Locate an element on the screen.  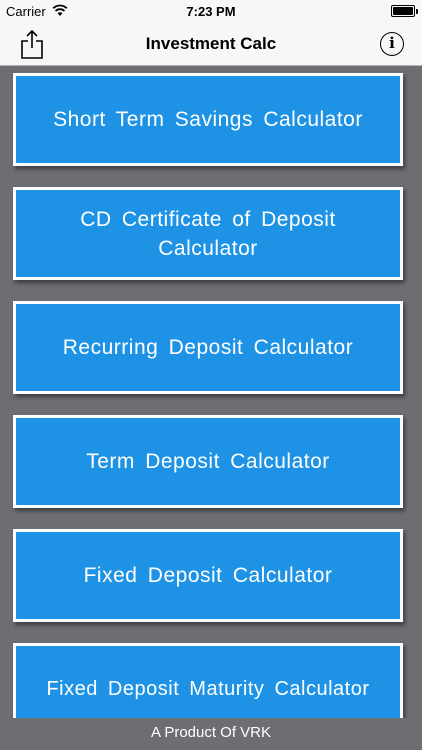
term-deposit-calculator-button: Term Deposit Calculator is located at coordinates (208, 461).